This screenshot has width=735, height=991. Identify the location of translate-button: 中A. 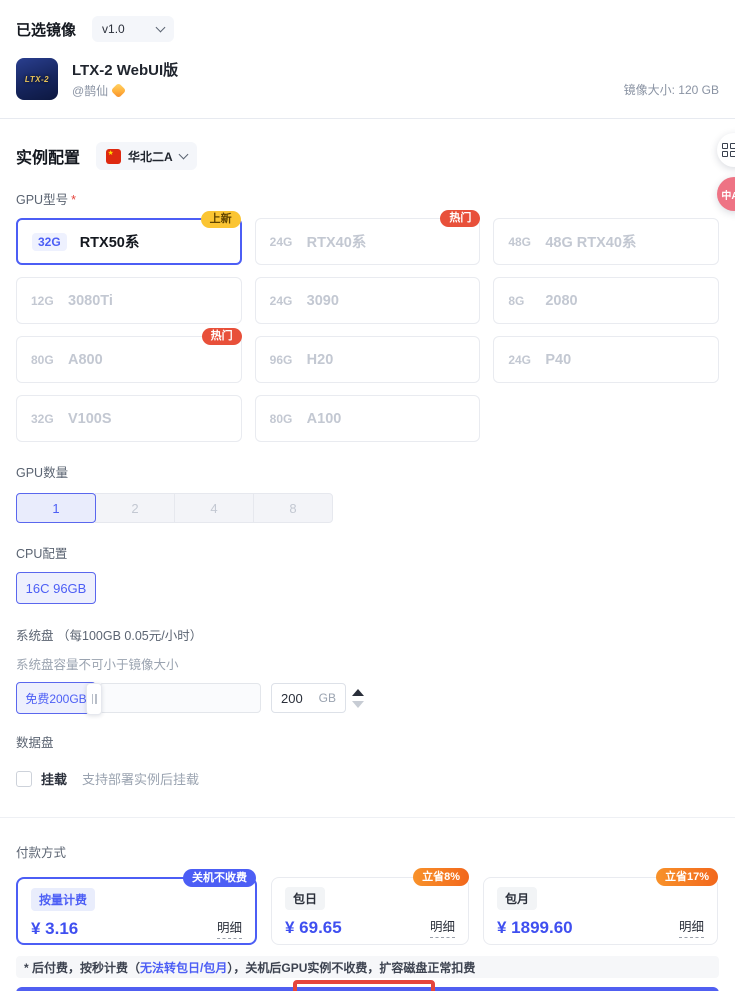
(726, 194).